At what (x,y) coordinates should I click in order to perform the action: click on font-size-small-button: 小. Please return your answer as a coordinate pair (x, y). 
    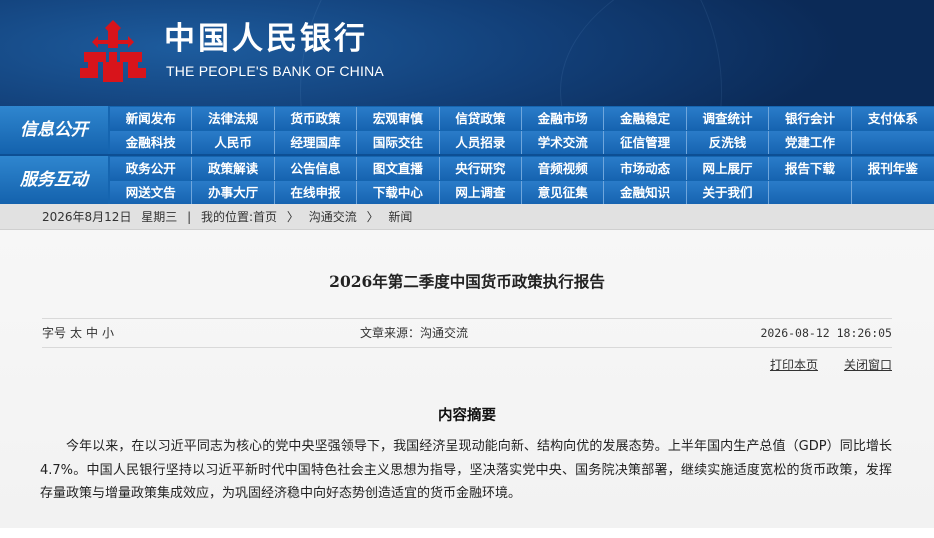
    Looking at the image, I should click on (108, 333).